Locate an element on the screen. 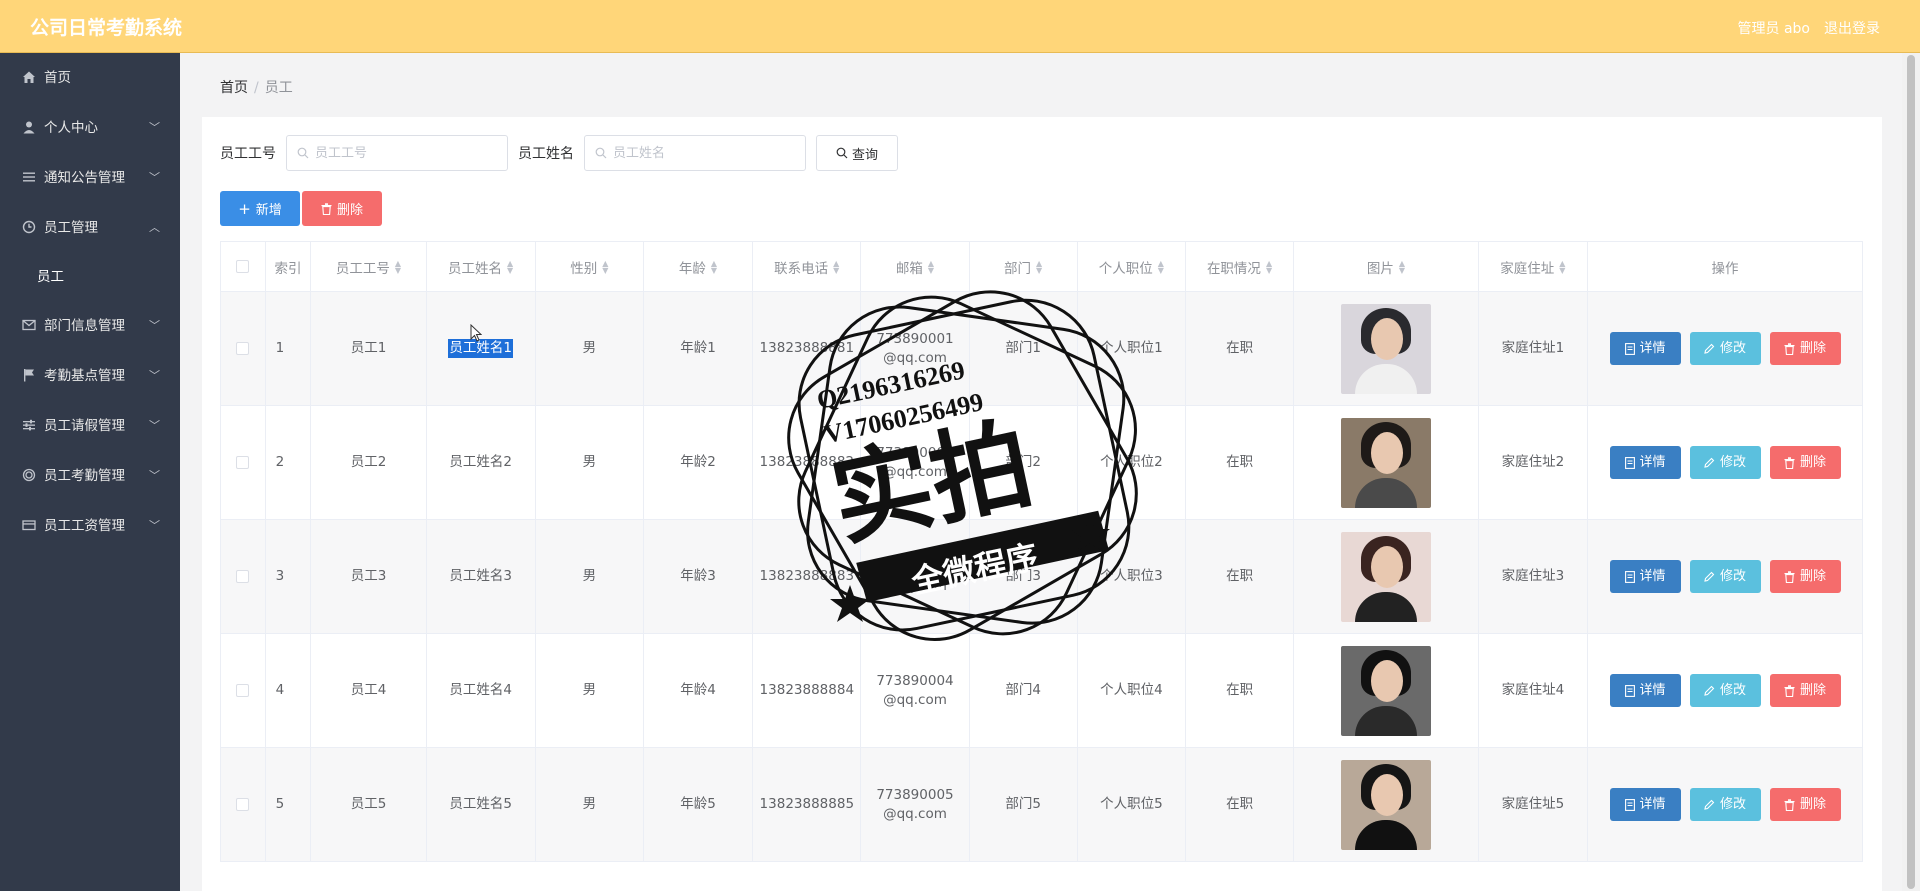 The image size is (1920, 891). column-header: 个人职位 ▲ ▼ is located at coordinates (1132, 266).